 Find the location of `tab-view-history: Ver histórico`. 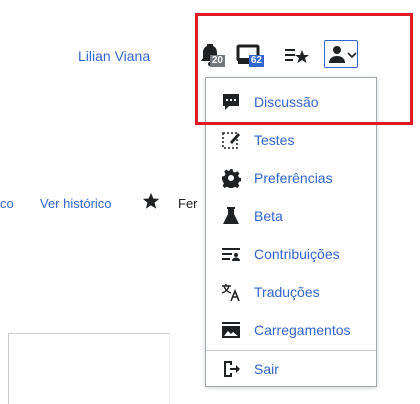

tab-view-history: Ver histórico is located at coordinates (76, 203).